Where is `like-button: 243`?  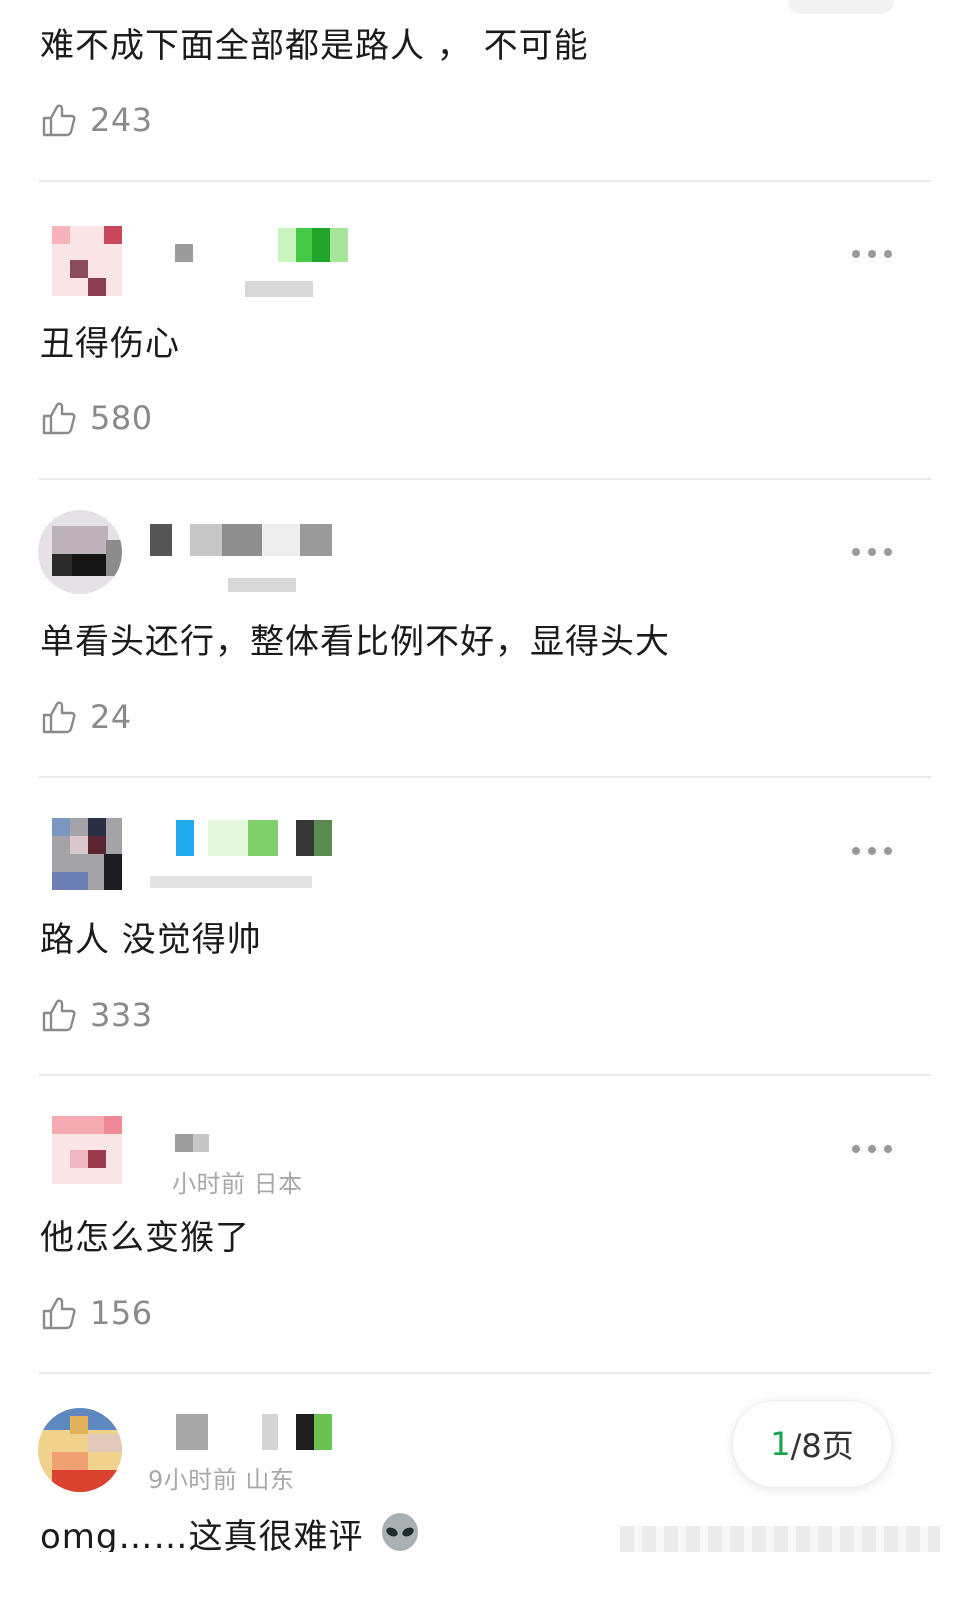 like-button: 243 is located at coordinates (96, 120).